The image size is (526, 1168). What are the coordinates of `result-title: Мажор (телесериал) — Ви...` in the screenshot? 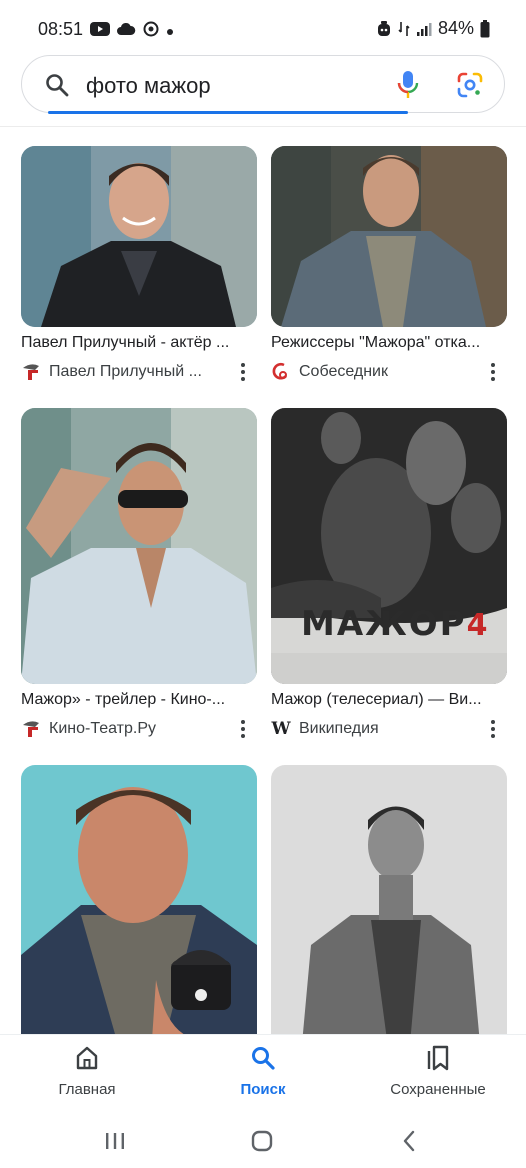 It's located at (388, 700).